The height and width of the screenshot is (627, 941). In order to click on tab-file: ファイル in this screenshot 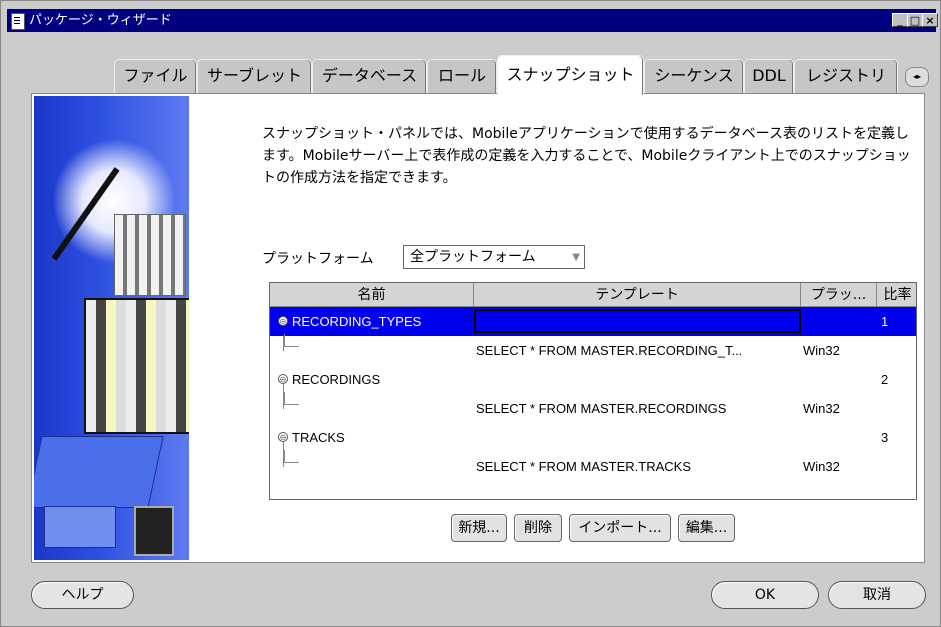, I will do `click(155, 76)`.